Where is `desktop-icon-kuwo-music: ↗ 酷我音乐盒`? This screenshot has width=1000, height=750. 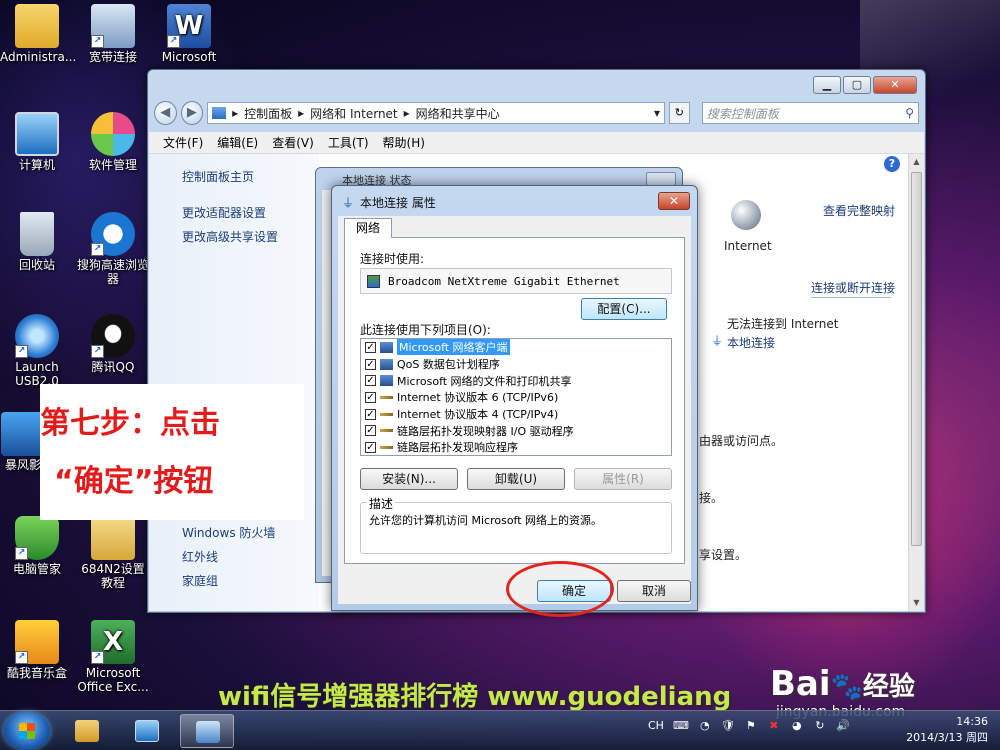 desktop-icon-kuwo-music: ↗ 酷我音乐盒 is located at coordinates (37, 650).